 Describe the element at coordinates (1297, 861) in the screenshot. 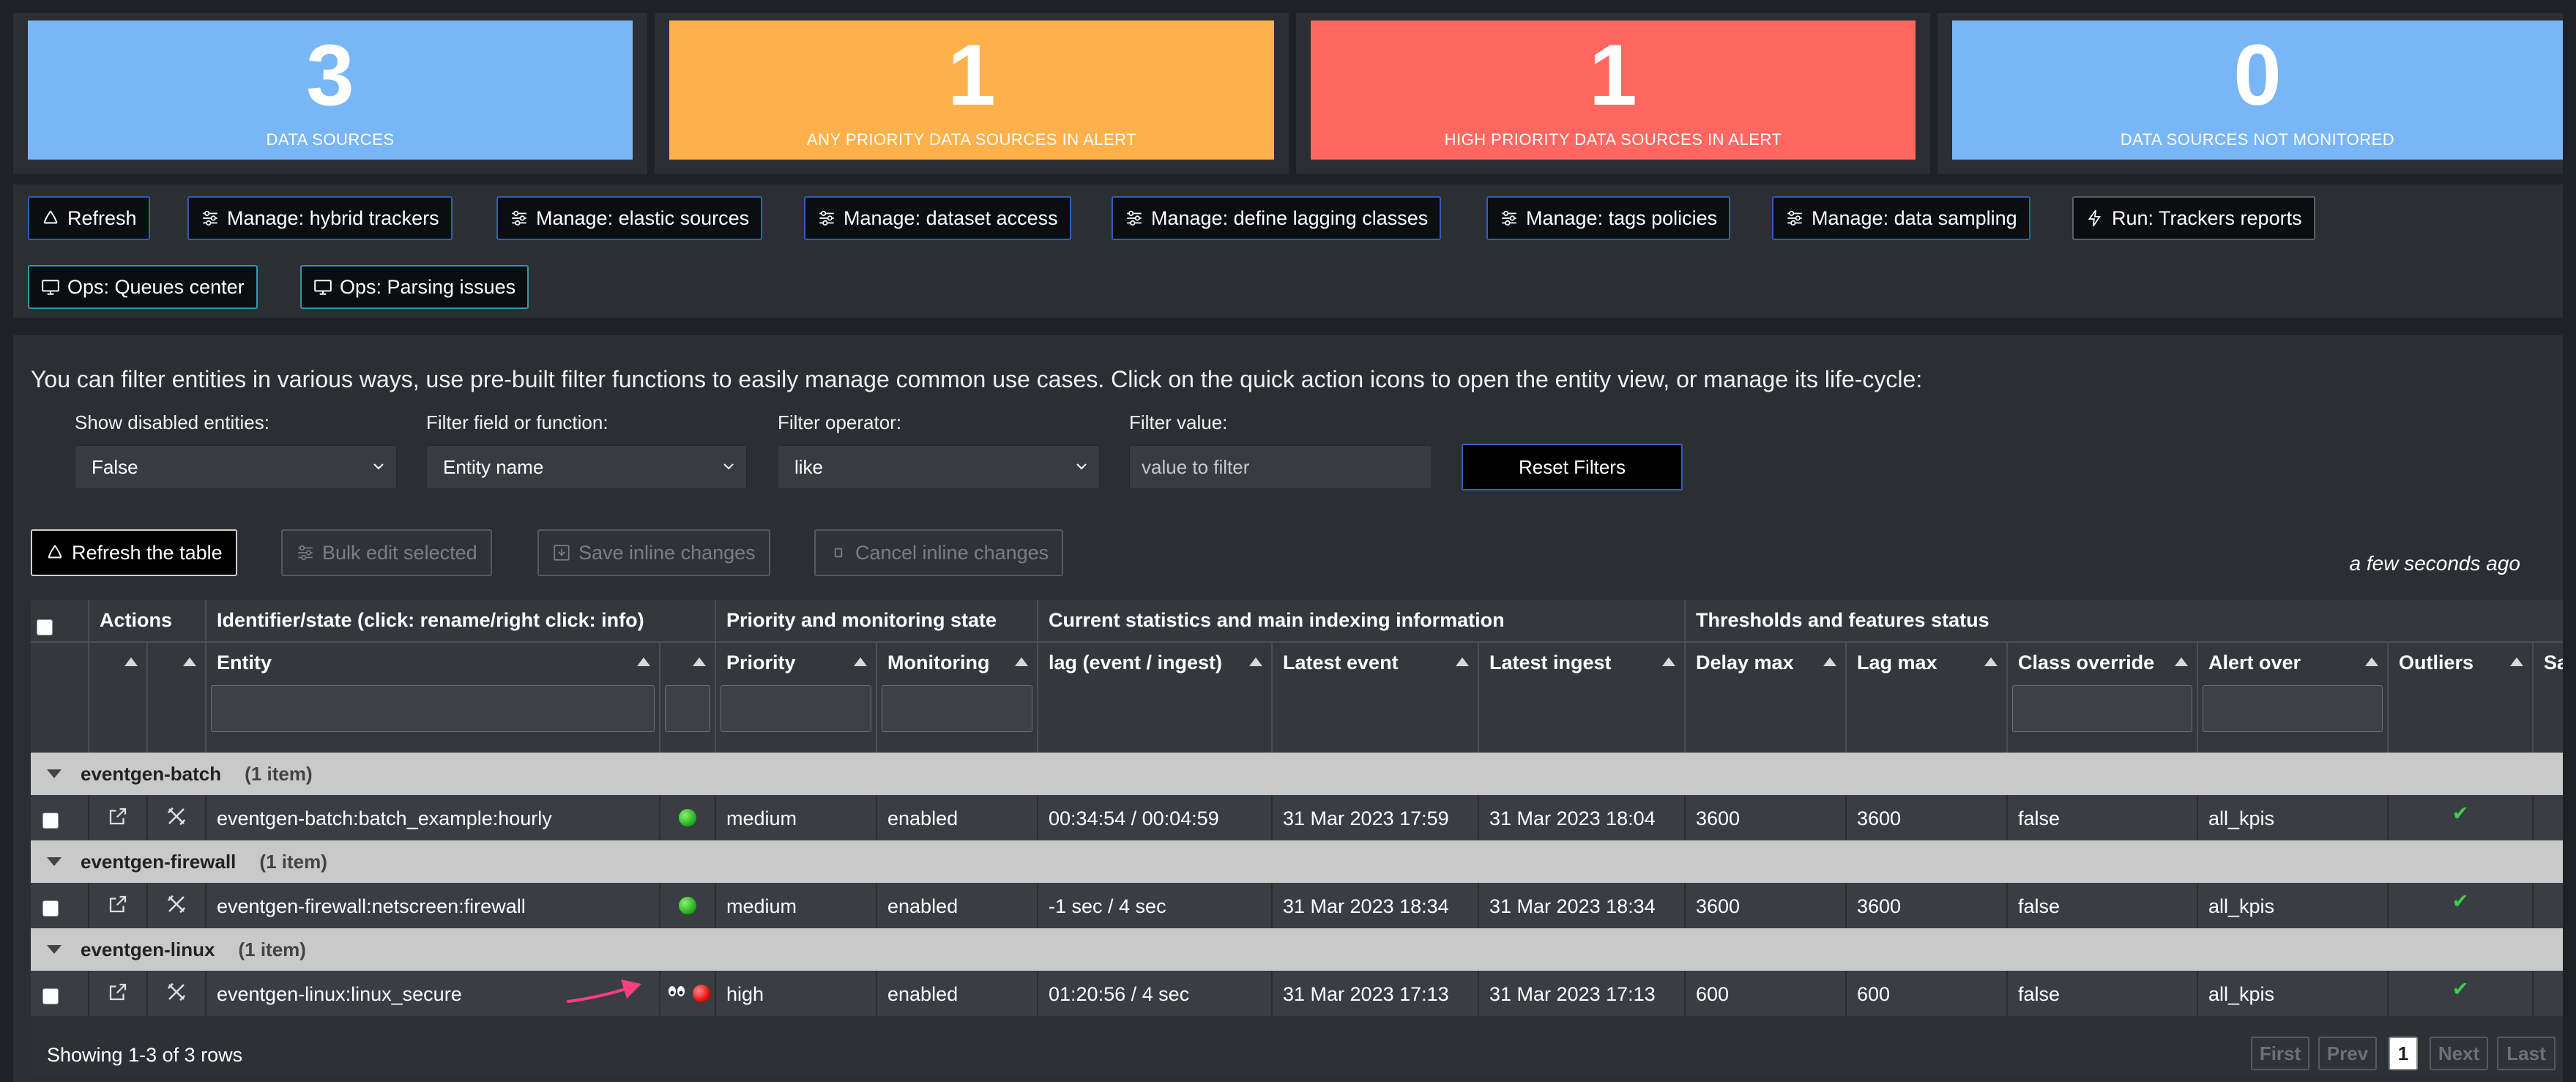

I see `group-row-eventgen-firewall: eventgen-firewall (1 item)` at that location.